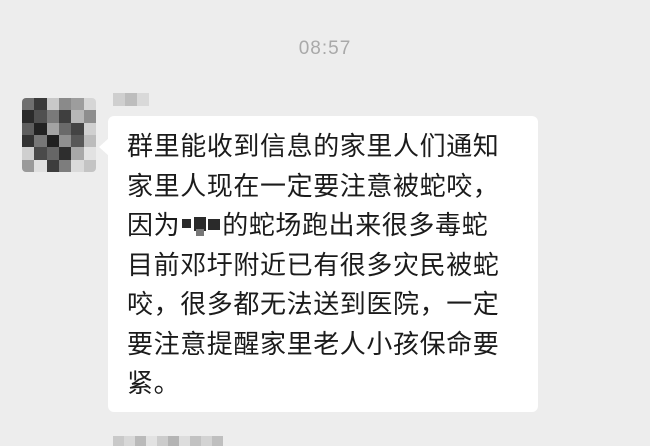  Describe the element at coordinates (201, 226) in the screenshot. I see `redacted-place-name` at that location.